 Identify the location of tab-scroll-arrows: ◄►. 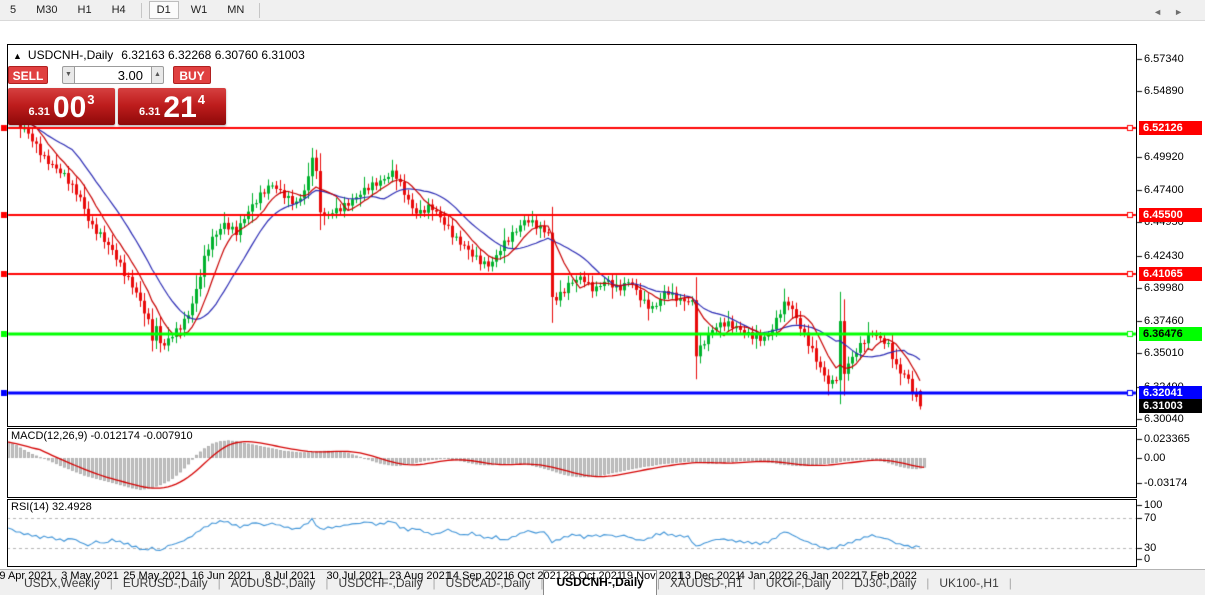
(1174, 12).